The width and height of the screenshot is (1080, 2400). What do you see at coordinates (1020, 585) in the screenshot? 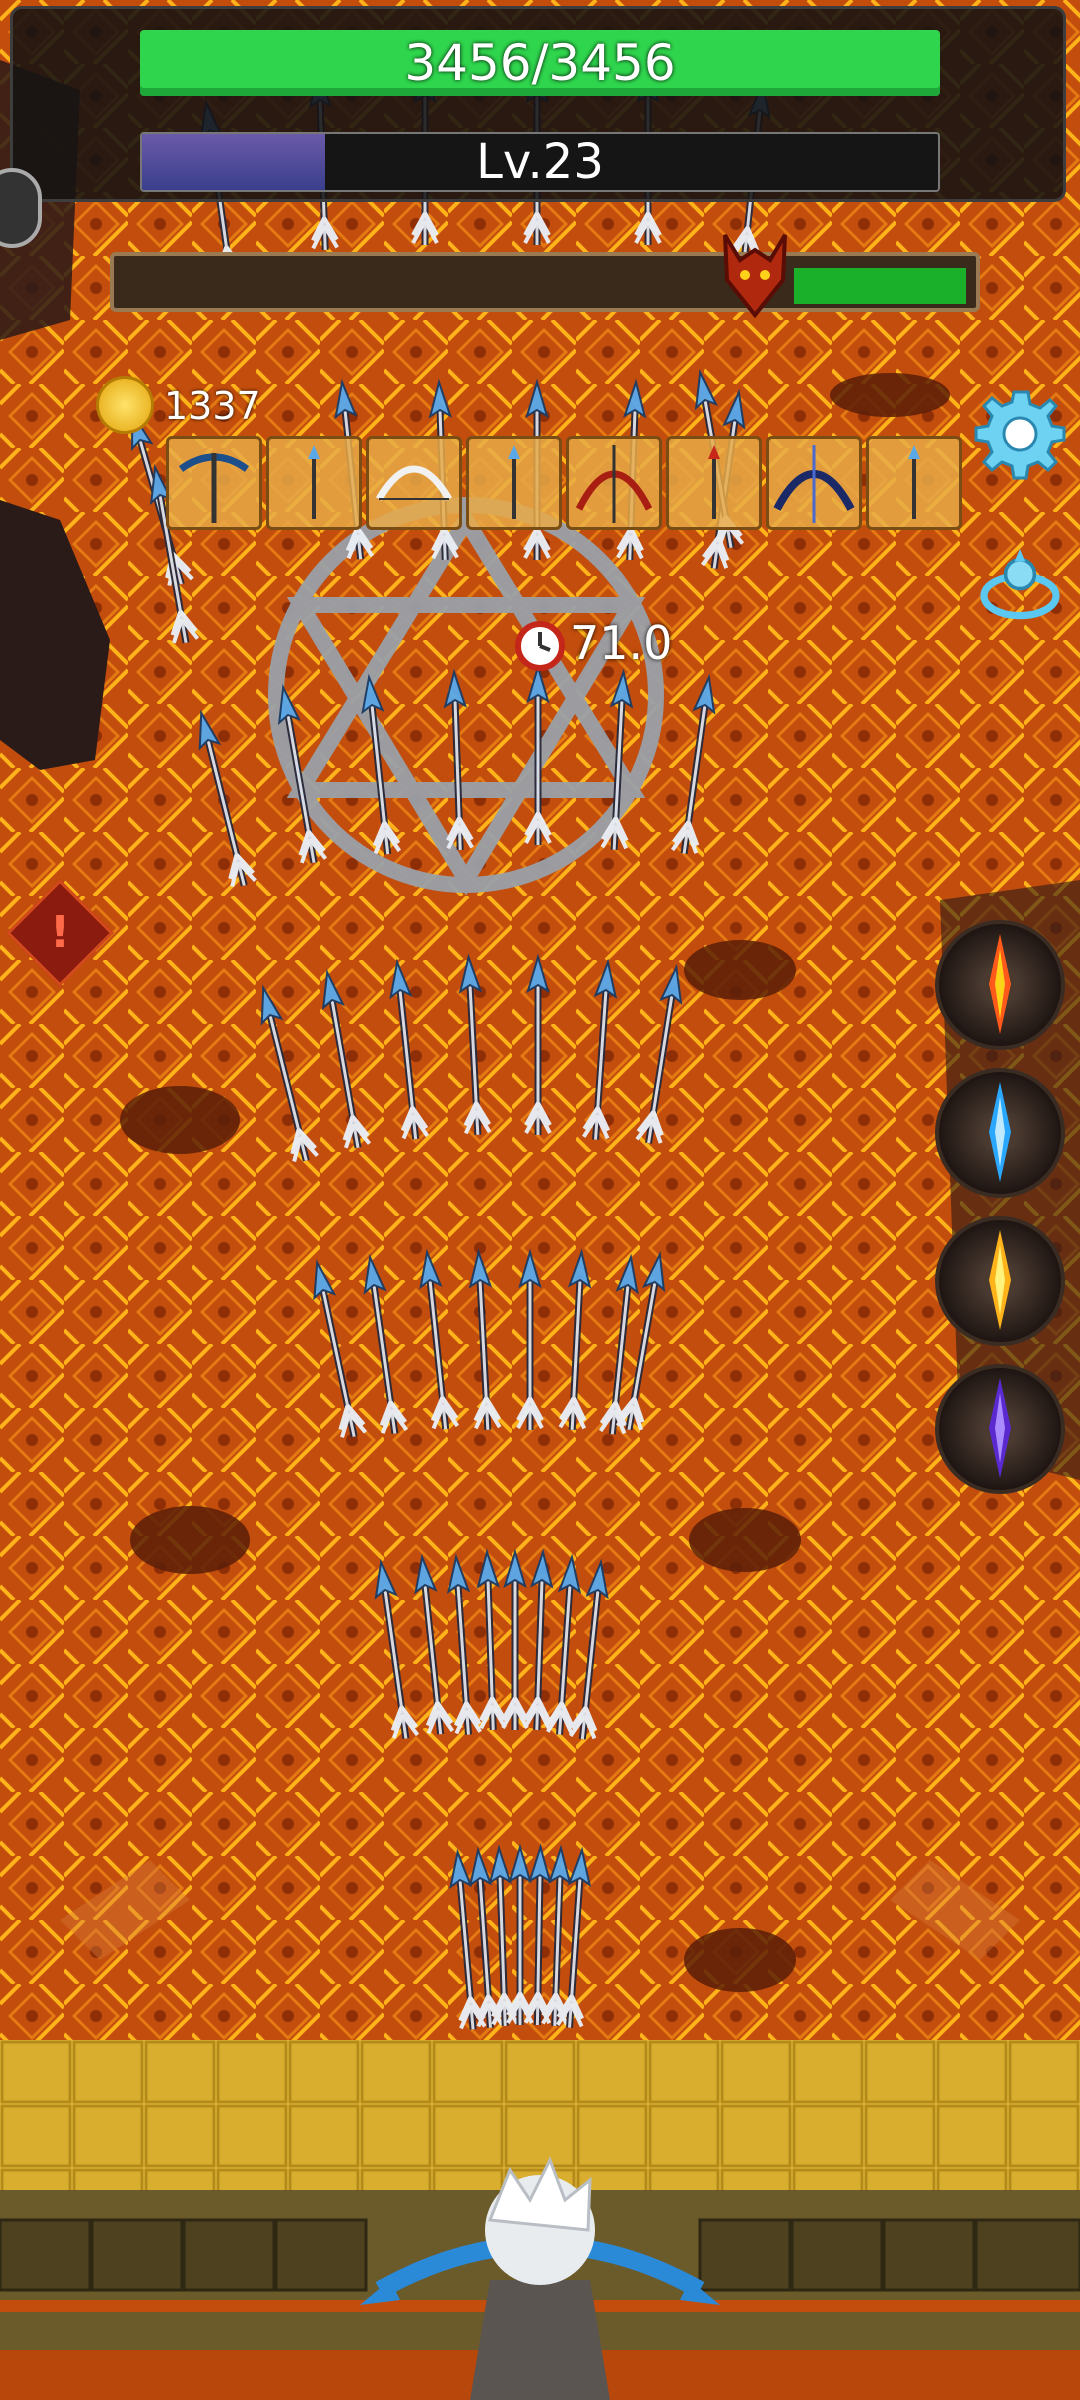
I see `skill-tree-icon` at bounding box center [1020, 585].